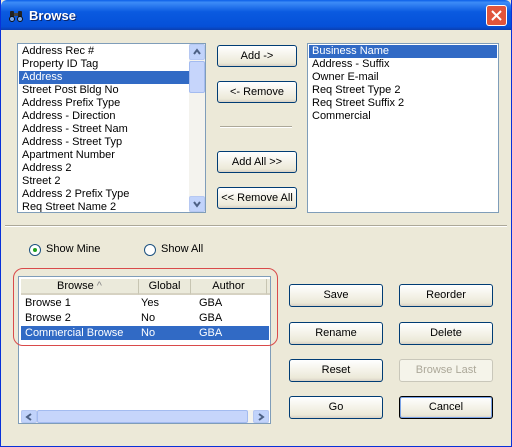 This screenshot has height=447, width=512. What do you see at coordinates (52, 15) in the screenshot?
I see `window-title: Browse` at bounding box center [52, 15].